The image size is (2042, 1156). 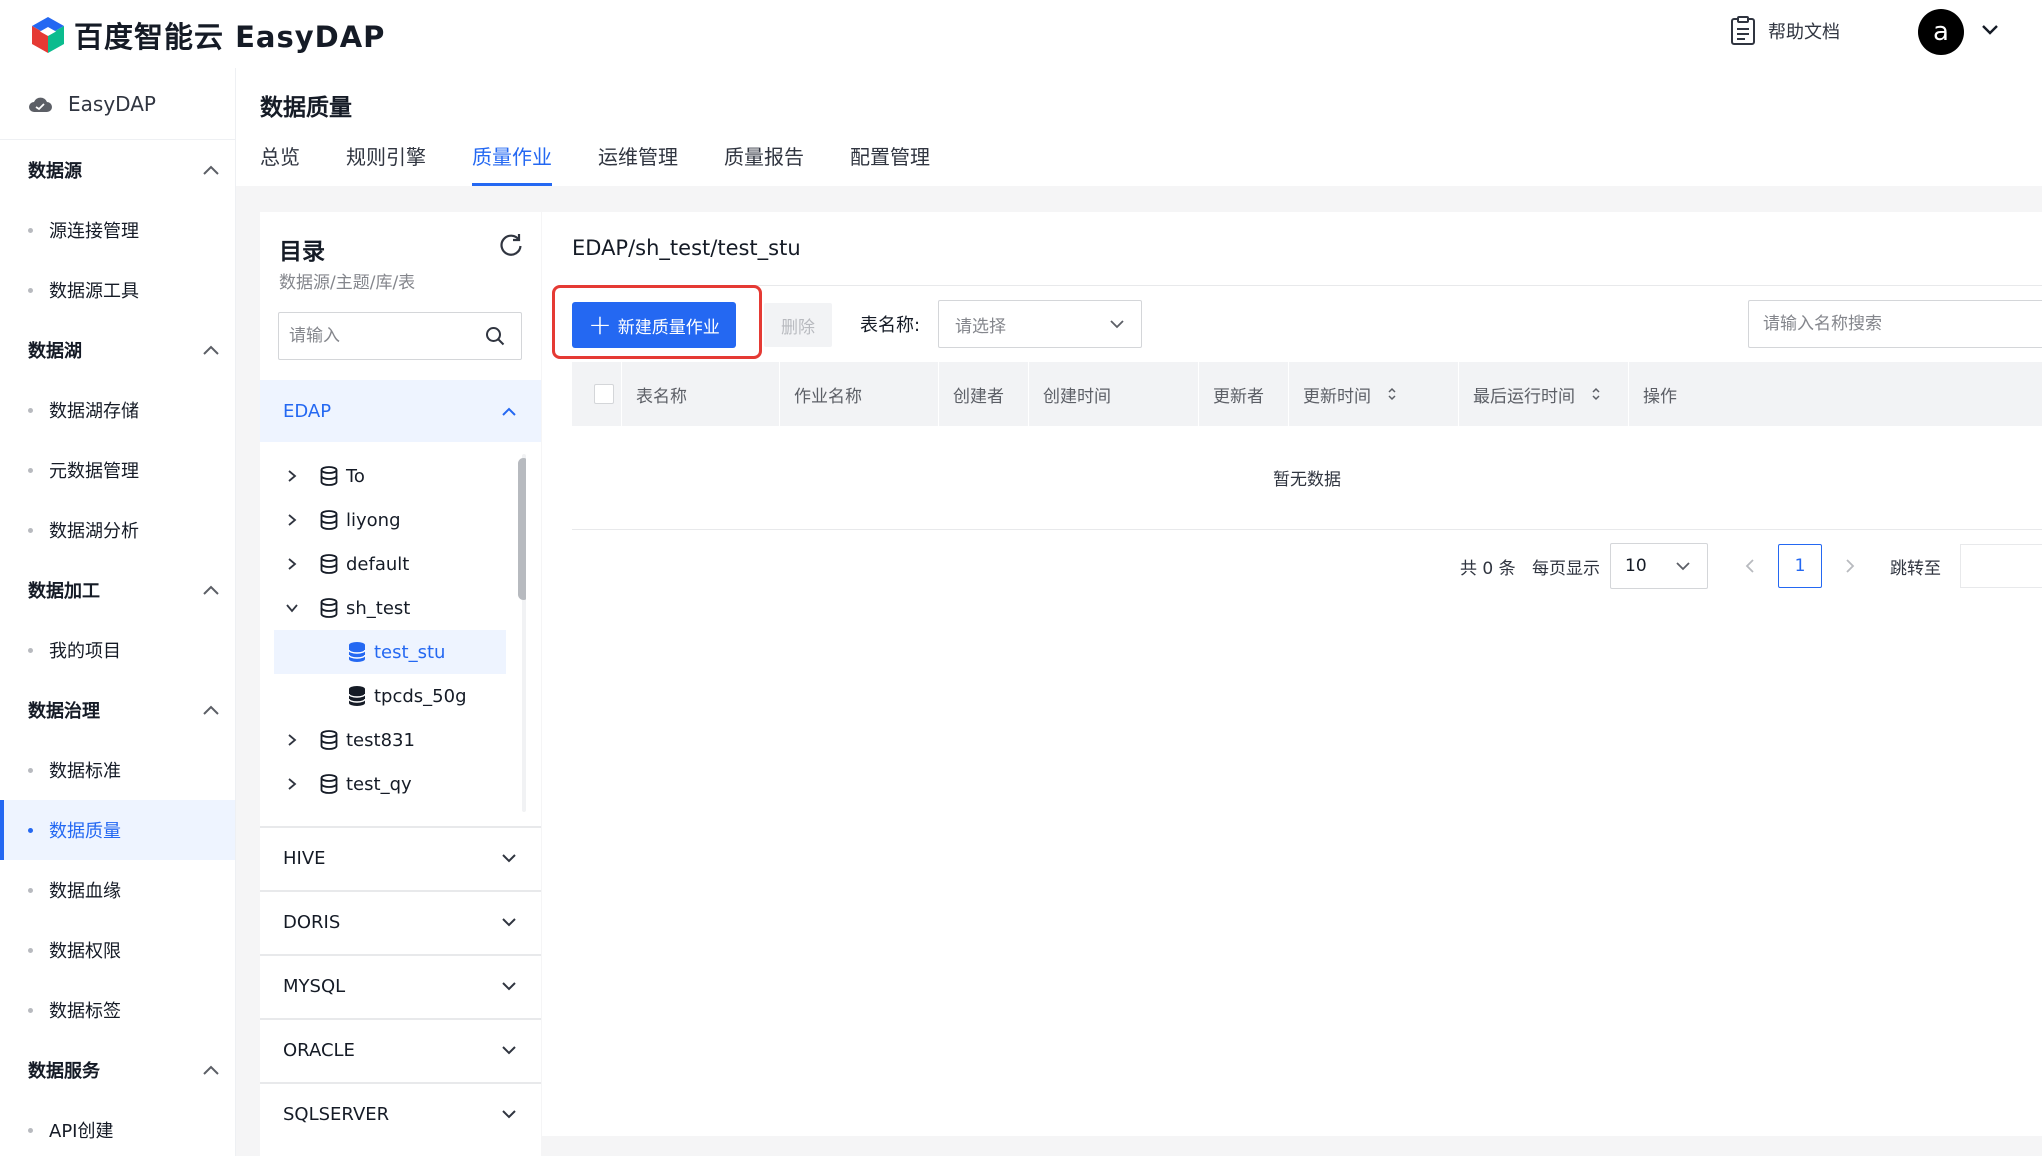 What do you see at coordinates (117, 890) in the screenshot?
I see `nav-item-data-lineage: 数据血缘` at bounding box center [117, 890].